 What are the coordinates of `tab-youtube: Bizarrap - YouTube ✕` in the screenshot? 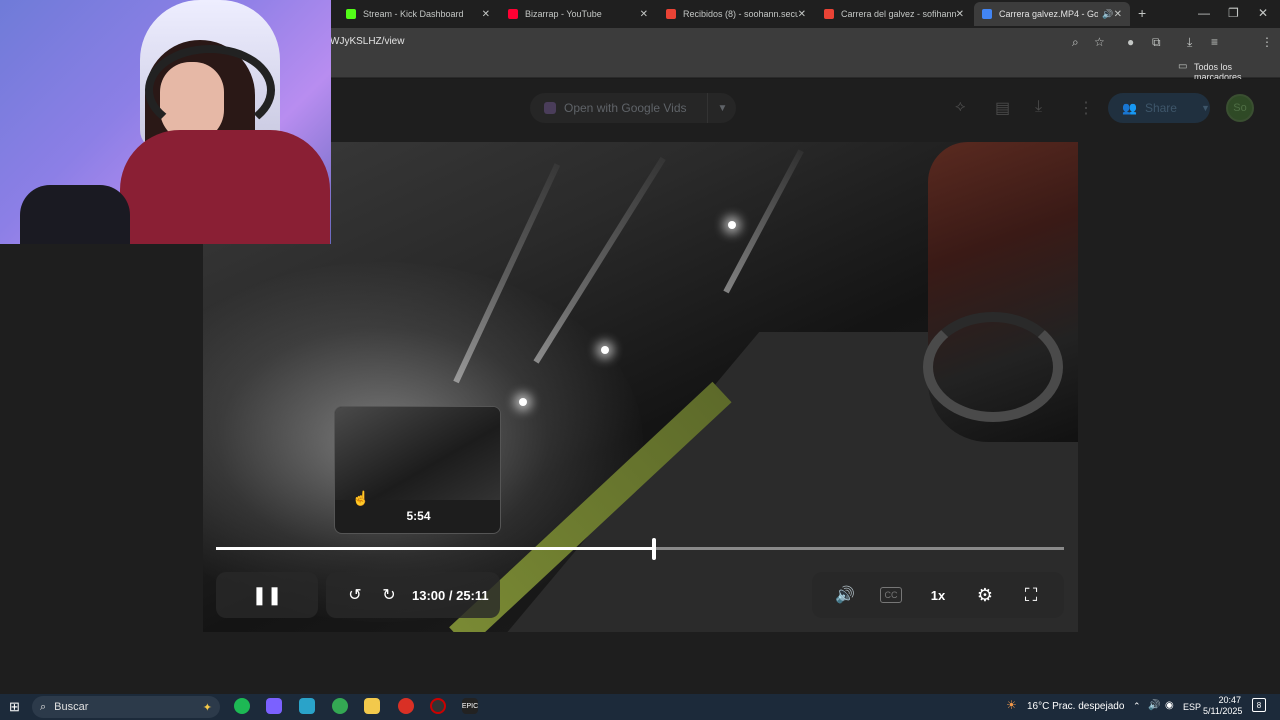 It's located at (578, 14).